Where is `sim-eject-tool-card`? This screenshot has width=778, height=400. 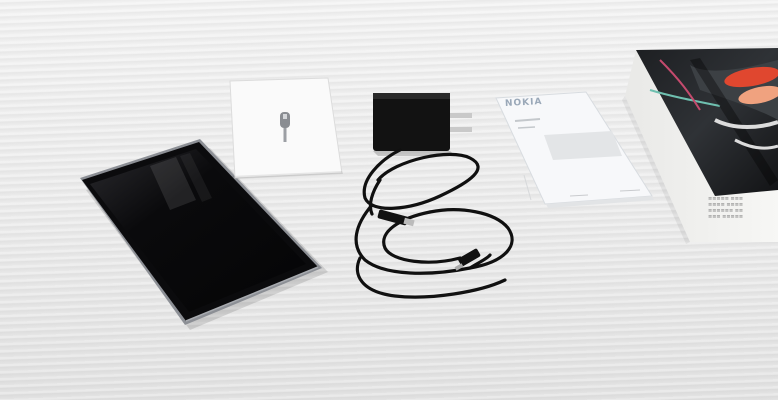
sim-eject-tool-card is located at coordinates (286, 128).